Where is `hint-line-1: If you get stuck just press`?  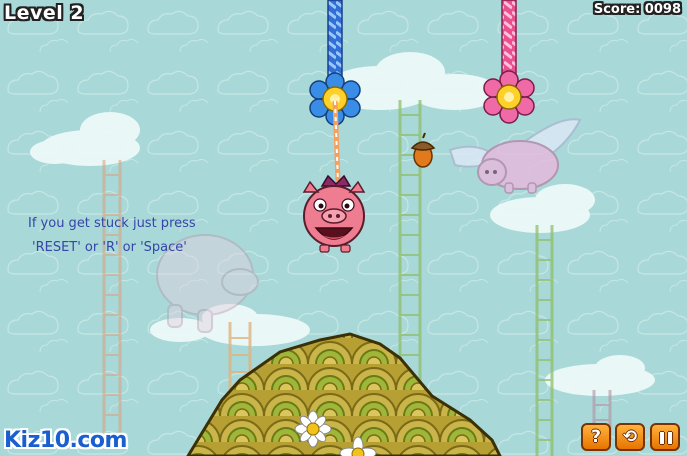 hint-line-1: If you get stuck just press is located at coordinates (112, 223).